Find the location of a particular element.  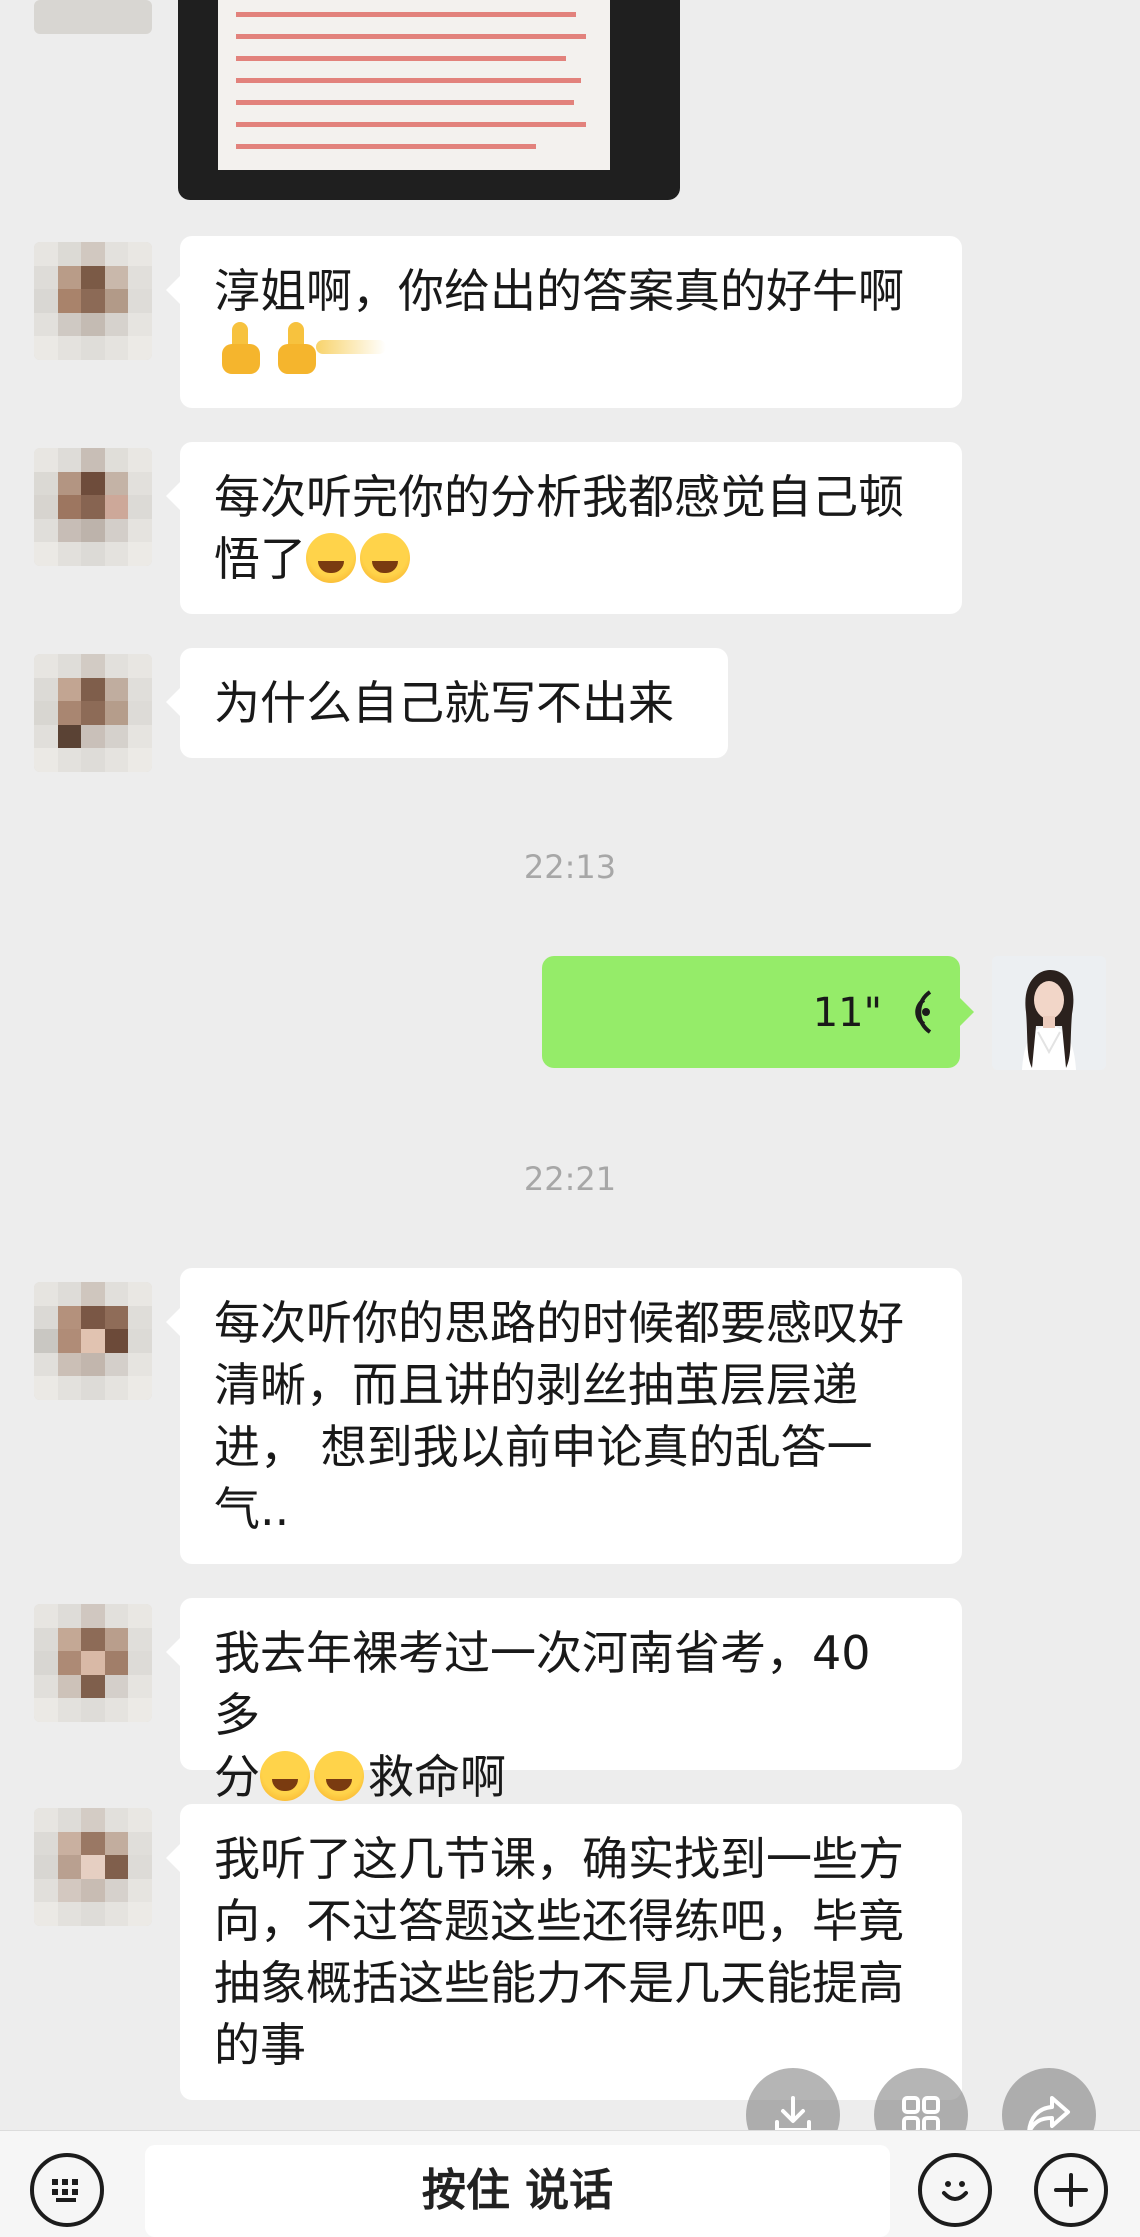

message-bubble: 每次听完你的分析我都感觉自己顿 悟了 is located at coordinates (564, 528).